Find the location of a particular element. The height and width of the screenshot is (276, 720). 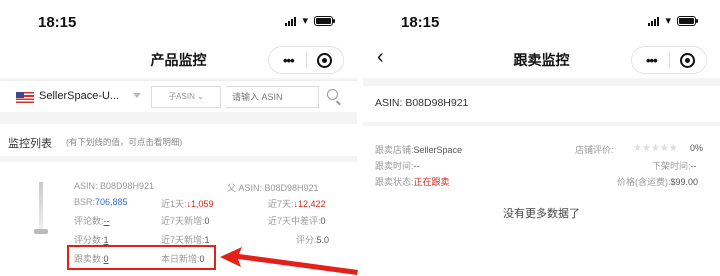

time-row: 跟卖时间:-- is located at coordinates (397, 165).